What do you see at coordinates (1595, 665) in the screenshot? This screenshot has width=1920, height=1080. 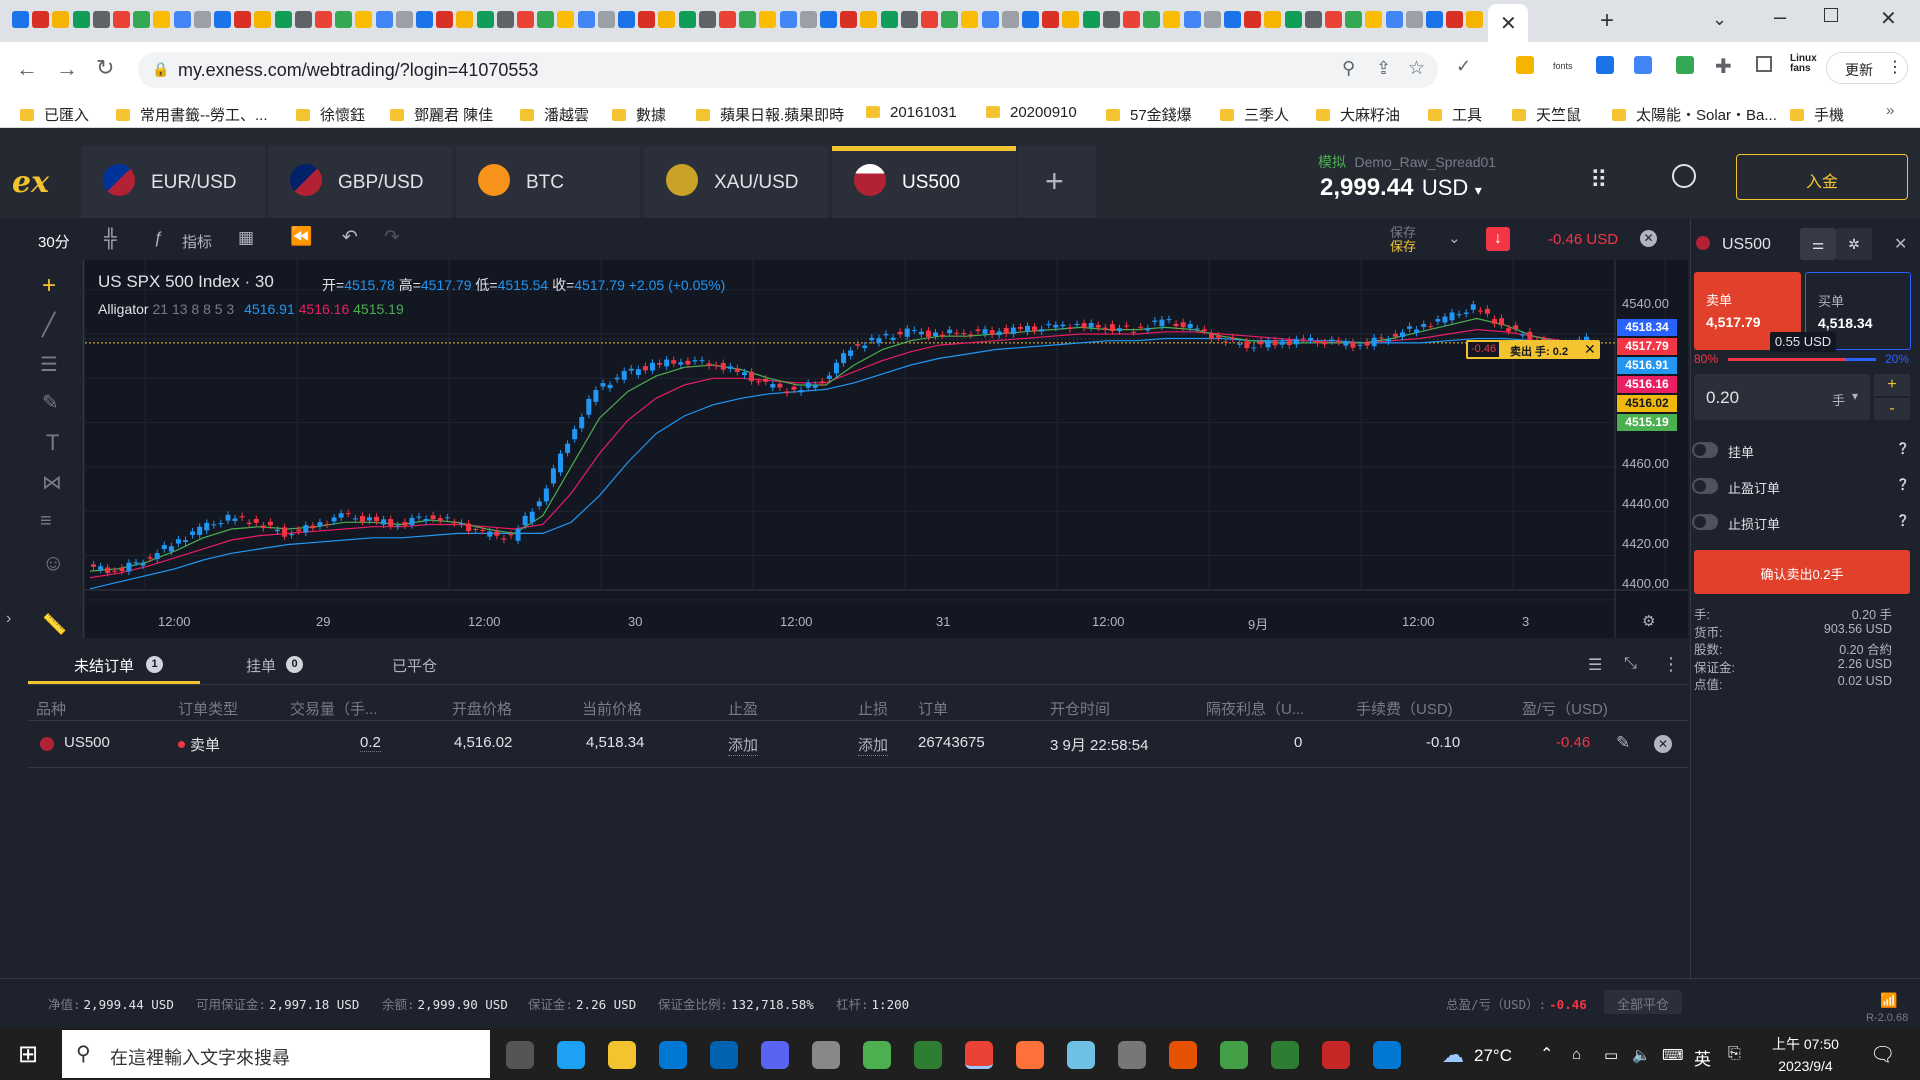 I see `group-icon: ☰` at bounding box center [1595, 665].